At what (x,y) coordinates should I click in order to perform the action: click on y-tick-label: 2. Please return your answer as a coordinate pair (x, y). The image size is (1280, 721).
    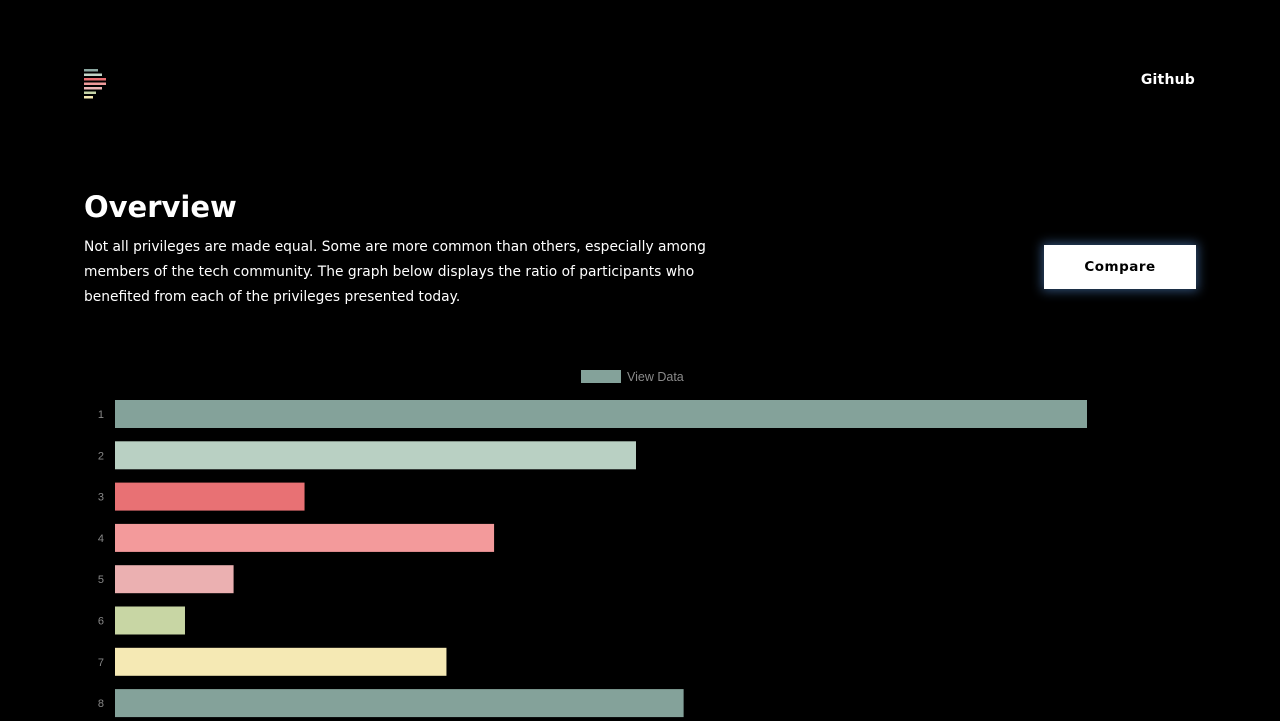
    Looking at the image, I should click on (101, 456).